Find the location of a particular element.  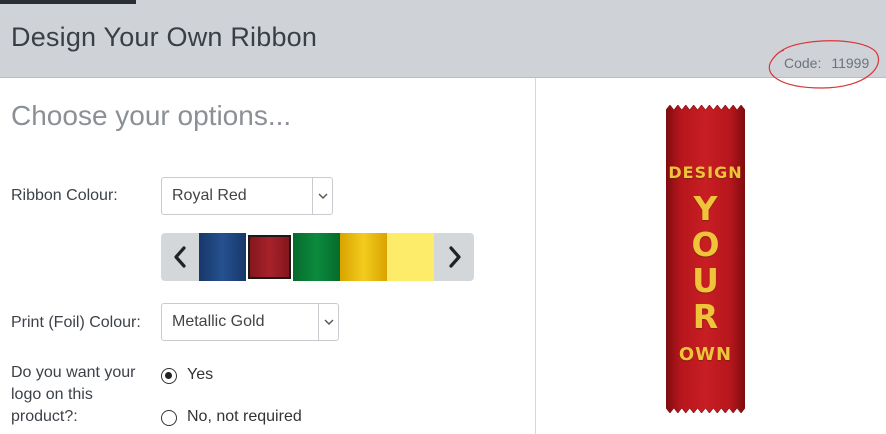

code-value: 11999 is located at coordinates (850, 63).